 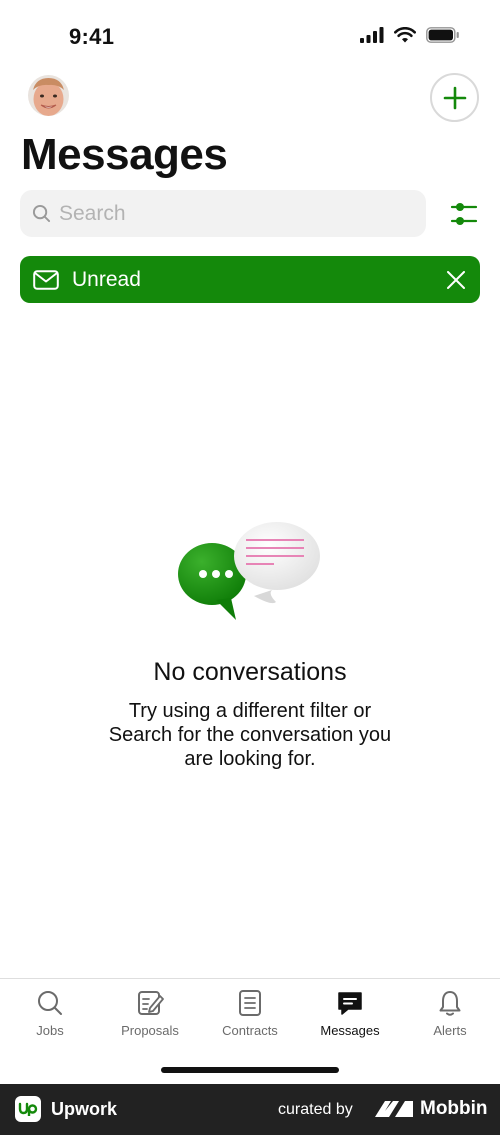 What do you see at coordinates (405, 35) in the screenshot?
I see `wifi-icon` at bounding box center [405, 35].